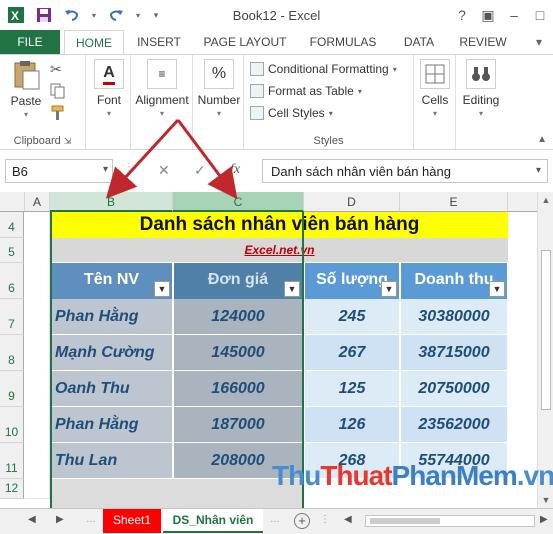  What do you see at coordinates (539, 42) in the screenshot?
I see `collapse-ribbon-icon: ▾` at bounding box center [539, 42].